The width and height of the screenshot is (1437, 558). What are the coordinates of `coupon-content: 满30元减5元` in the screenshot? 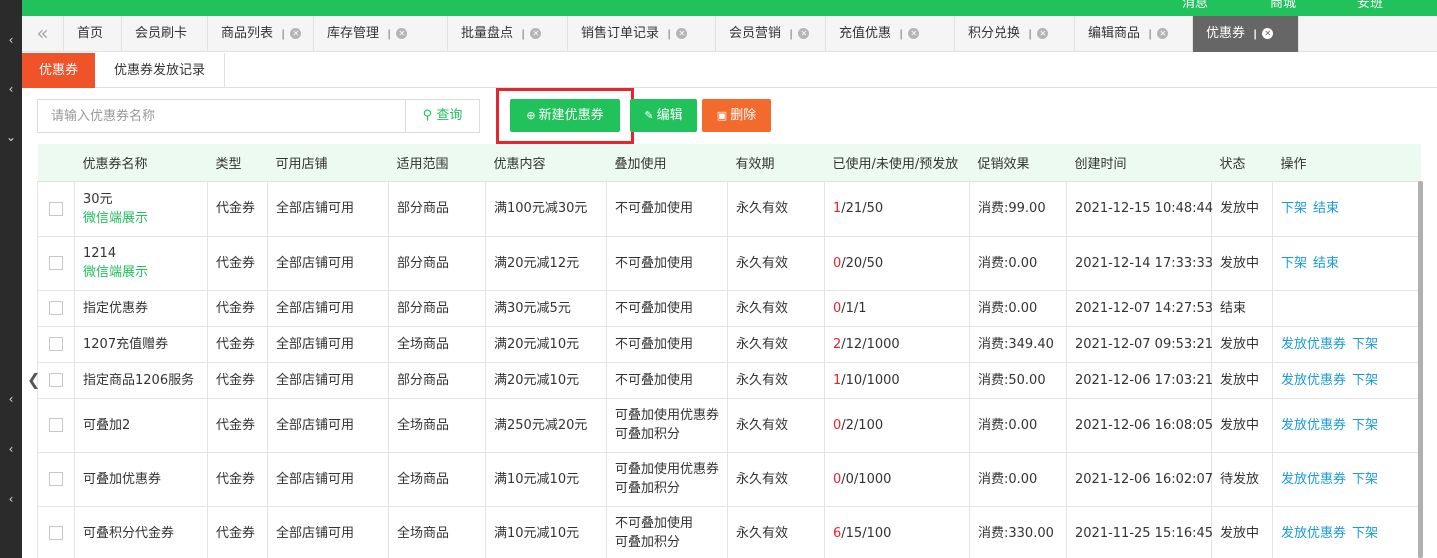 It's located at (532, 308).